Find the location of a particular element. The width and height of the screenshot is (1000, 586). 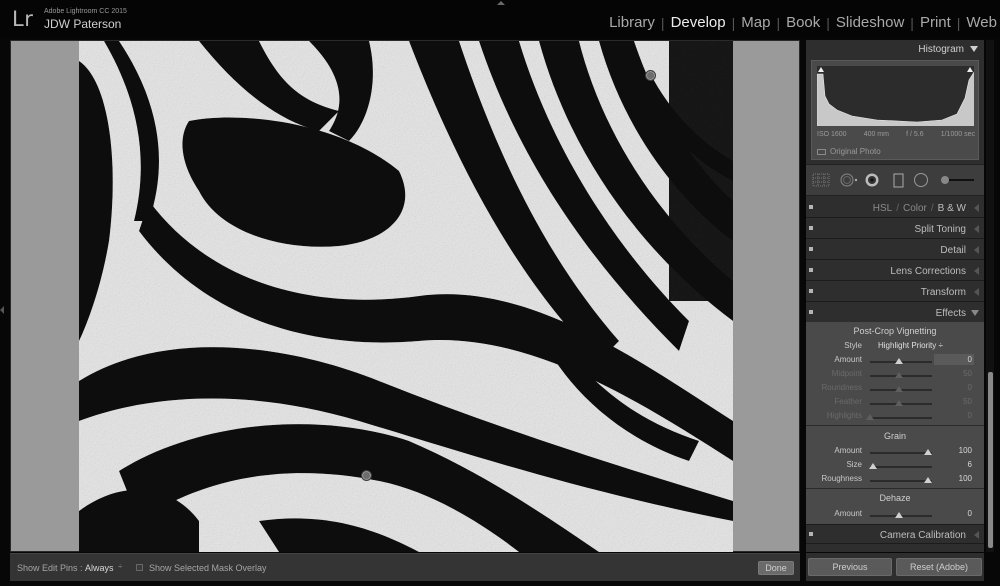

divider is located at coordinates (895, 488).